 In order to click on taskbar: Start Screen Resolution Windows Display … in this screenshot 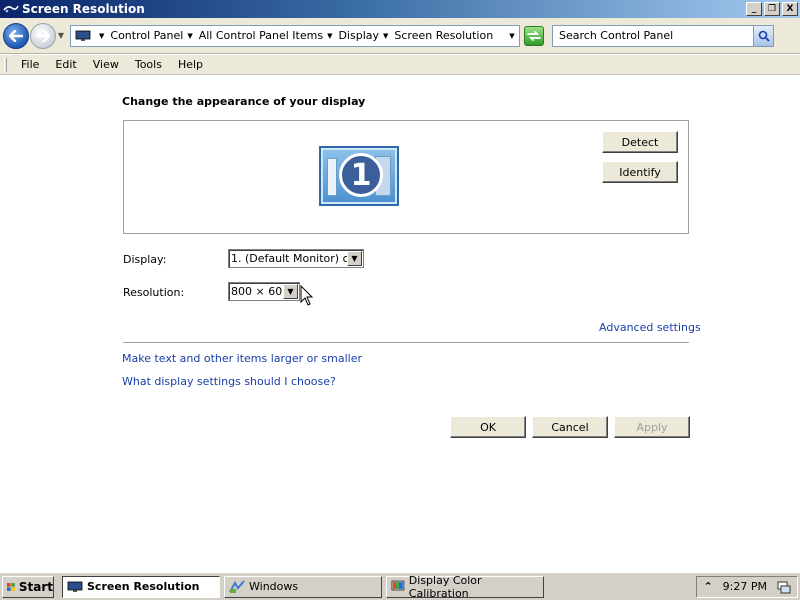, I will do `click(400, 586)`.